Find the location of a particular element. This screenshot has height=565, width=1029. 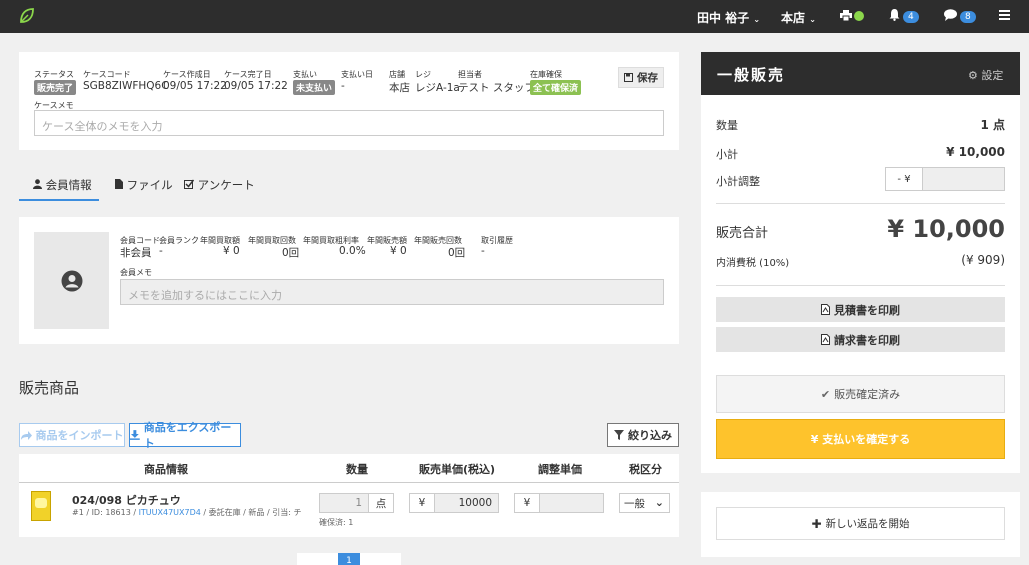

confirm-payment-button: ¥ 支払いを確定する is located at coordinates (860, 439).